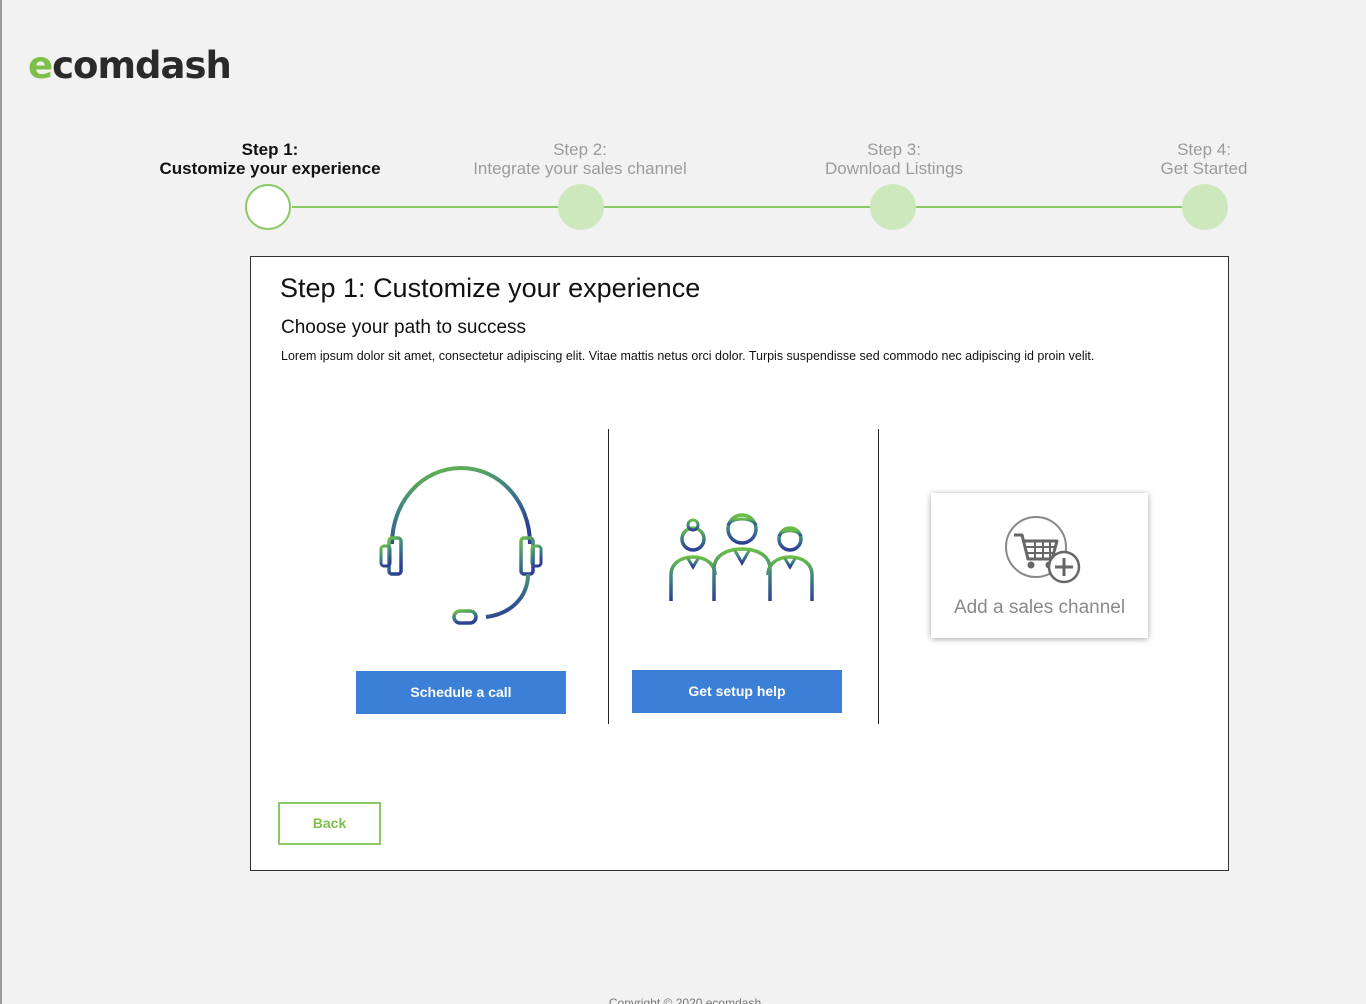 The width and height of the screenshot is (1366, 1004). What do you see at coordinates (270, 159) in the screenshot?
I see `step-1-label: Step 1: Customize your experience` at bounding box center [270, 159].